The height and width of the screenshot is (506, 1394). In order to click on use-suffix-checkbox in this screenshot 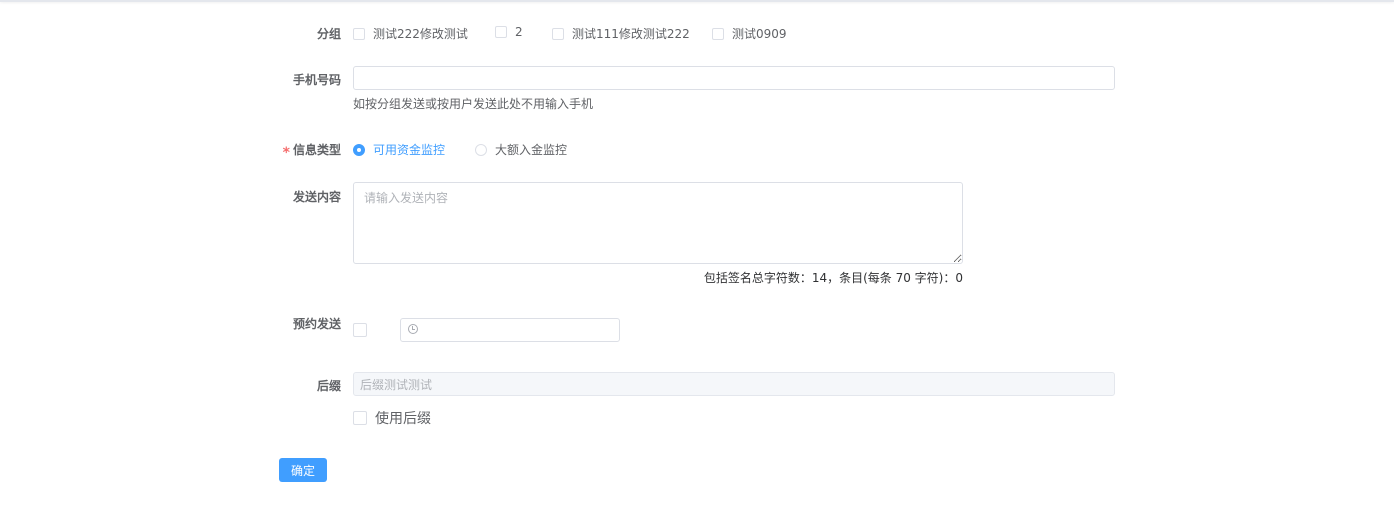, I will do `click(360, 418)`.